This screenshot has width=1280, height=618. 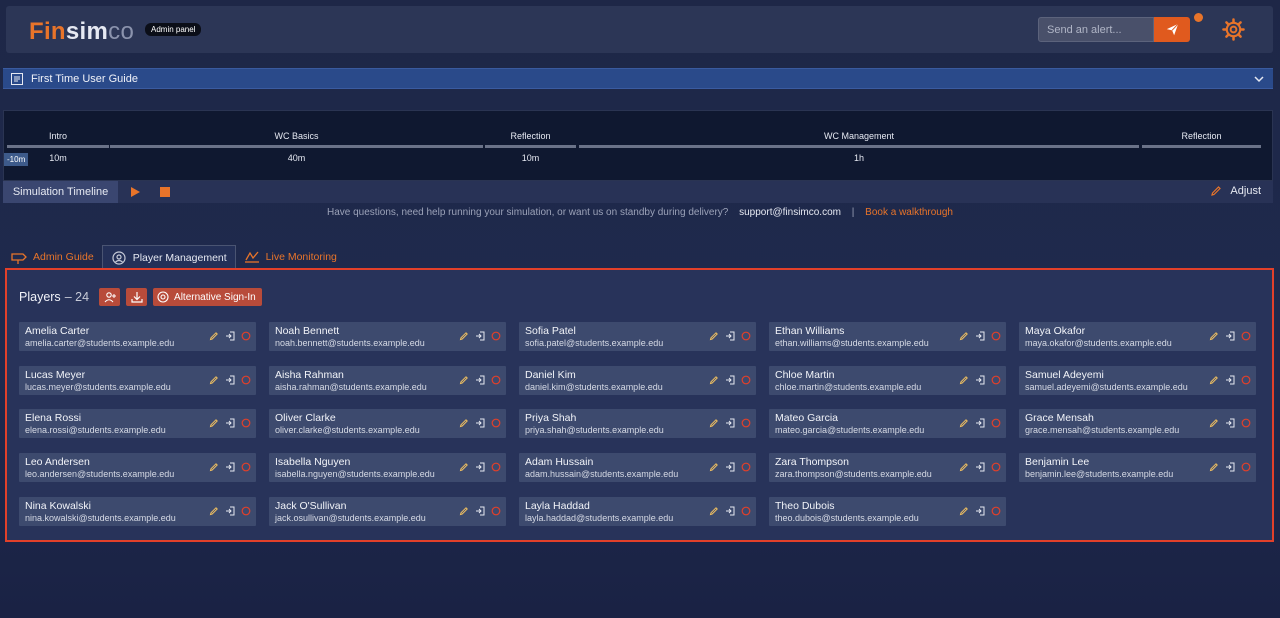 What do you see at coordinates (790, 212) in the screenshot?
I see `support-email-link: support@finsimco.com` at bounding box center [790, 212].